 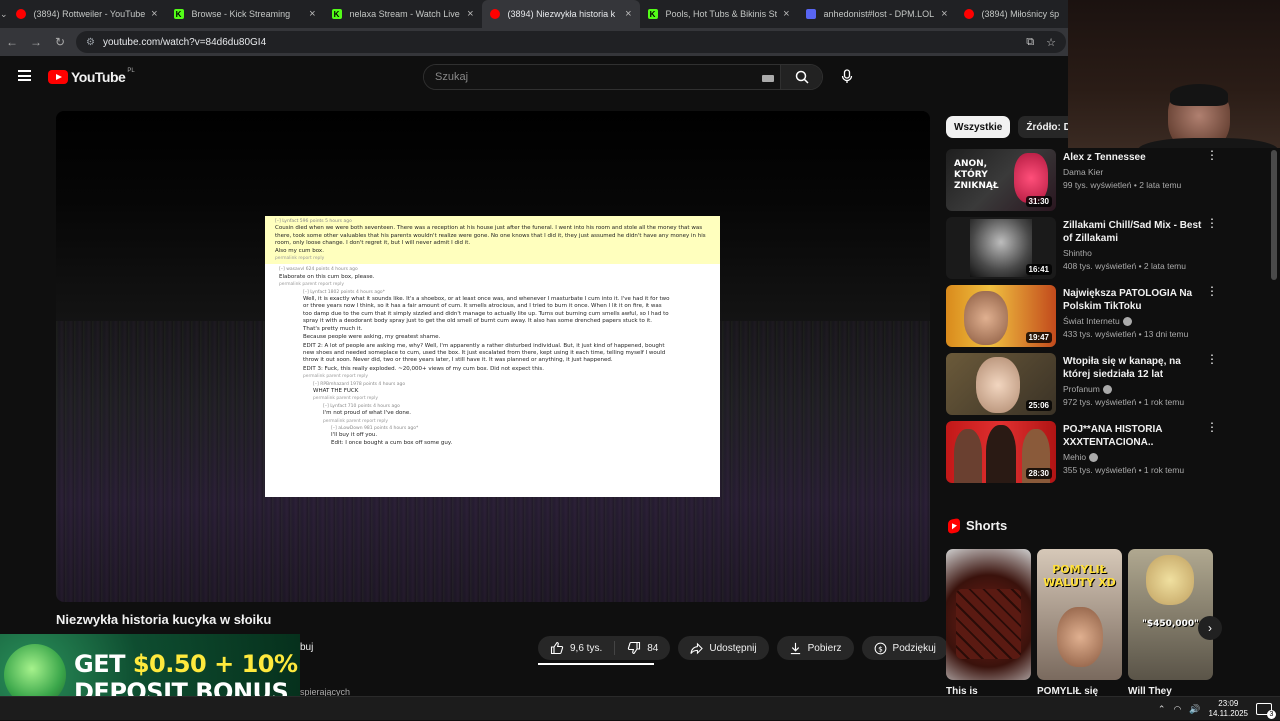 I want to click on youtube-logo: YouTube PL, so click(x=91, y=76).